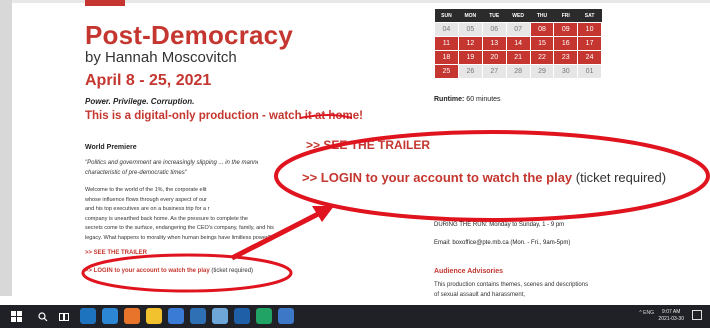 The height and width of the screenshot is (328, 710). I want to click on search-icon, so click(43, 316).